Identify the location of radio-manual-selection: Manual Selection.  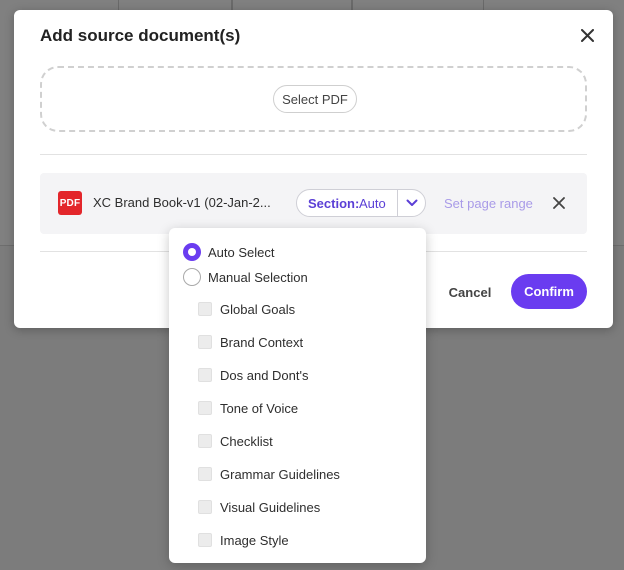
(245, 277).